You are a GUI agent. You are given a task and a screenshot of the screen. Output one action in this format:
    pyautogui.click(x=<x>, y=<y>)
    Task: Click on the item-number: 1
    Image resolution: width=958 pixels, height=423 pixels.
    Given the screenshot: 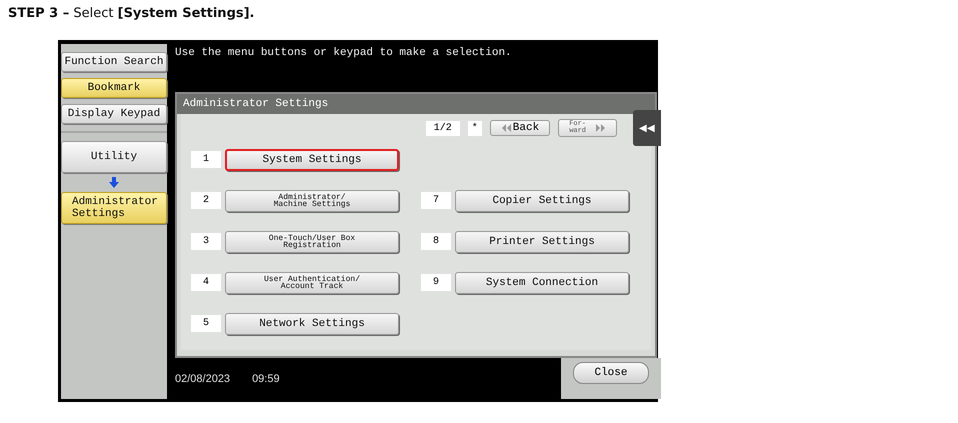 What is the action you would take?
    pyautogui.click(x=206, y=159)
    